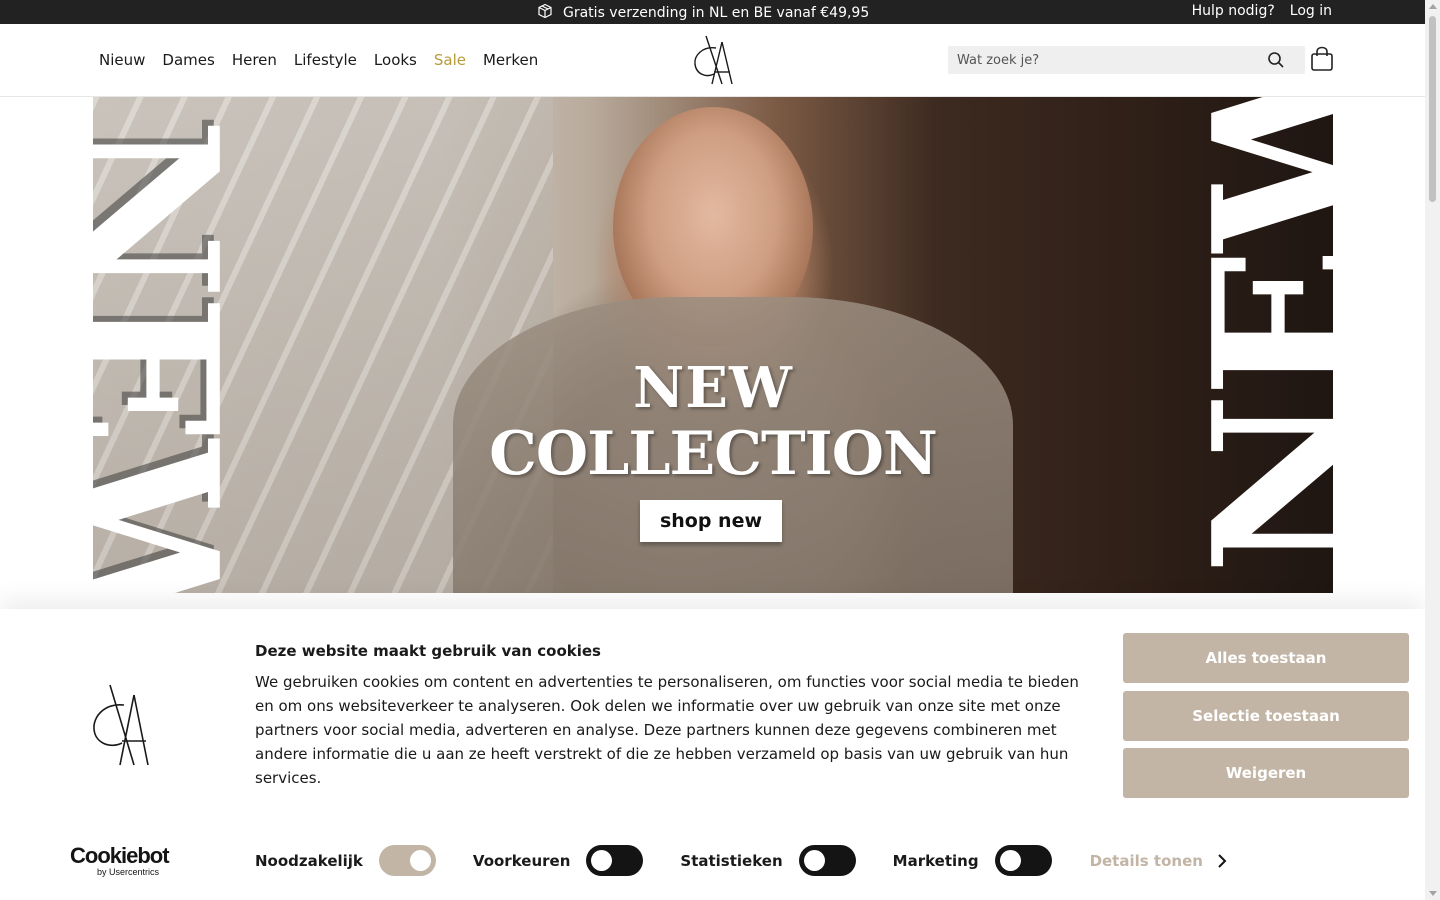  Describe the element at coordinates (935, 860) in the screenshot. I see `toggle-marketing-label: Marketing` at that location.